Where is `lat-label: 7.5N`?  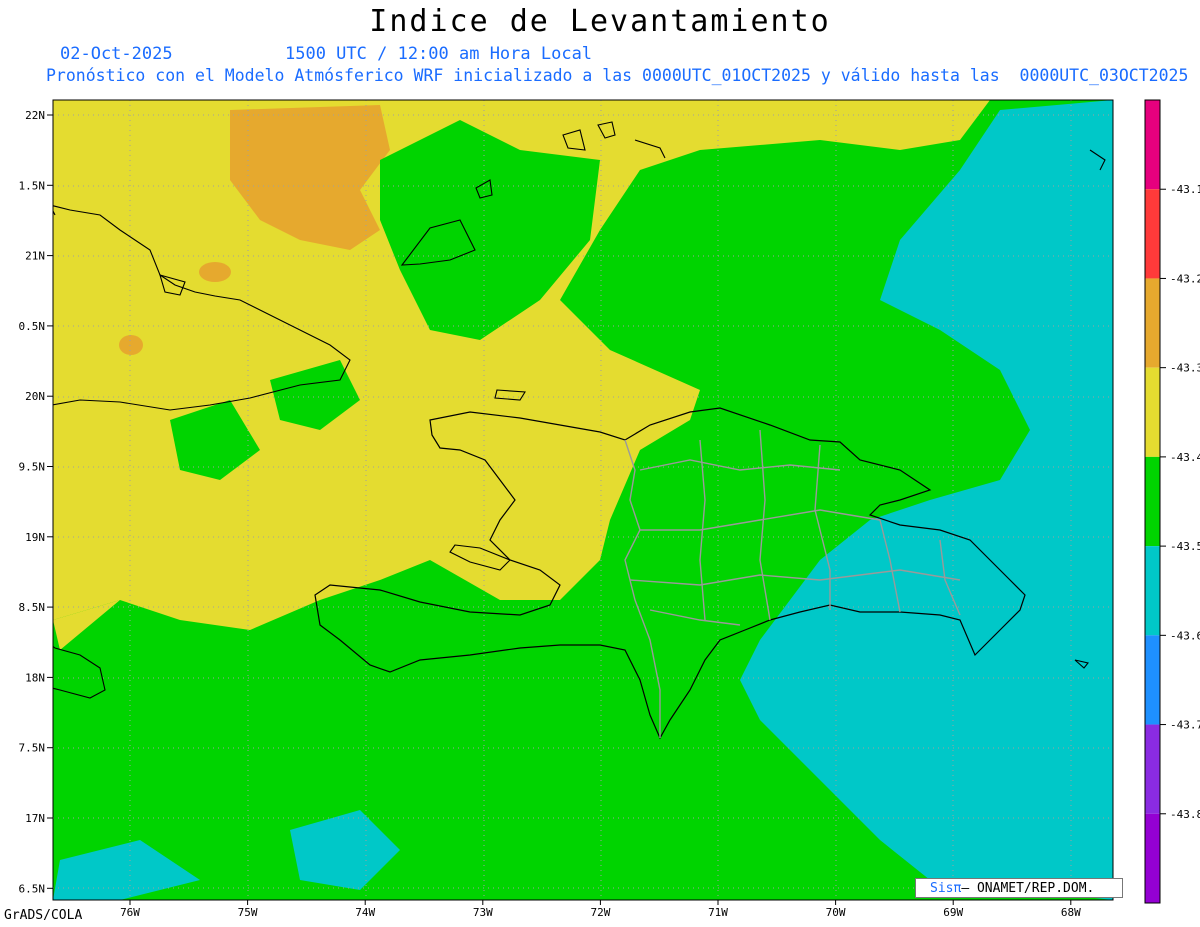 lat-label: 7.5N is located at coordinates (32, 748).